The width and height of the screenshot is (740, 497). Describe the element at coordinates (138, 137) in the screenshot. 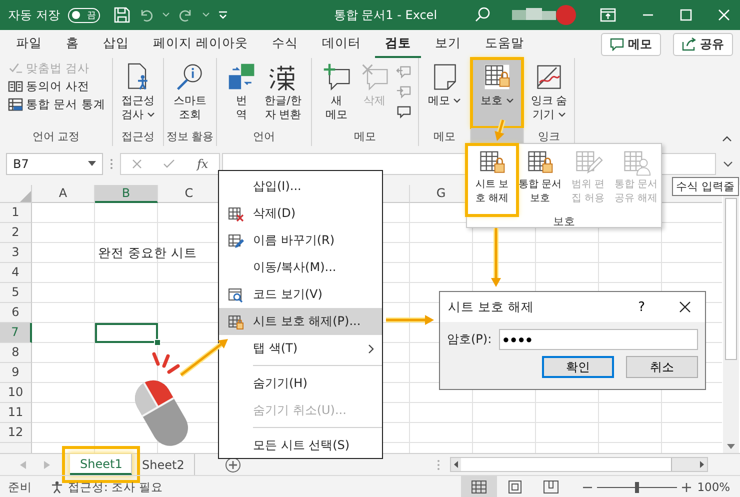

I see `group-label: 접근성` at that location.